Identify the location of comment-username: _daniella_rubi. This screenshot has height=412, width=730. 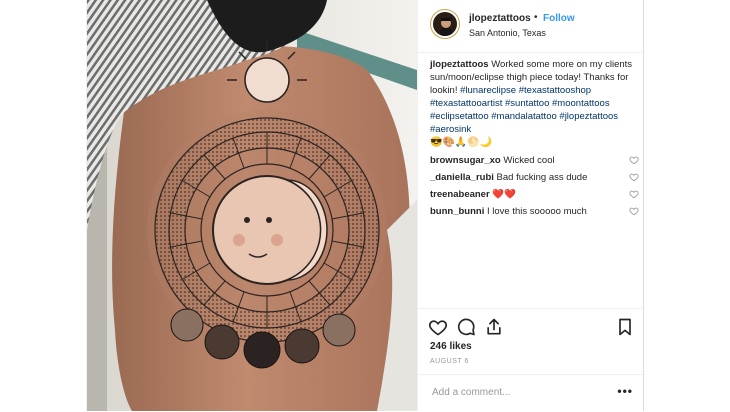
(462, 177).